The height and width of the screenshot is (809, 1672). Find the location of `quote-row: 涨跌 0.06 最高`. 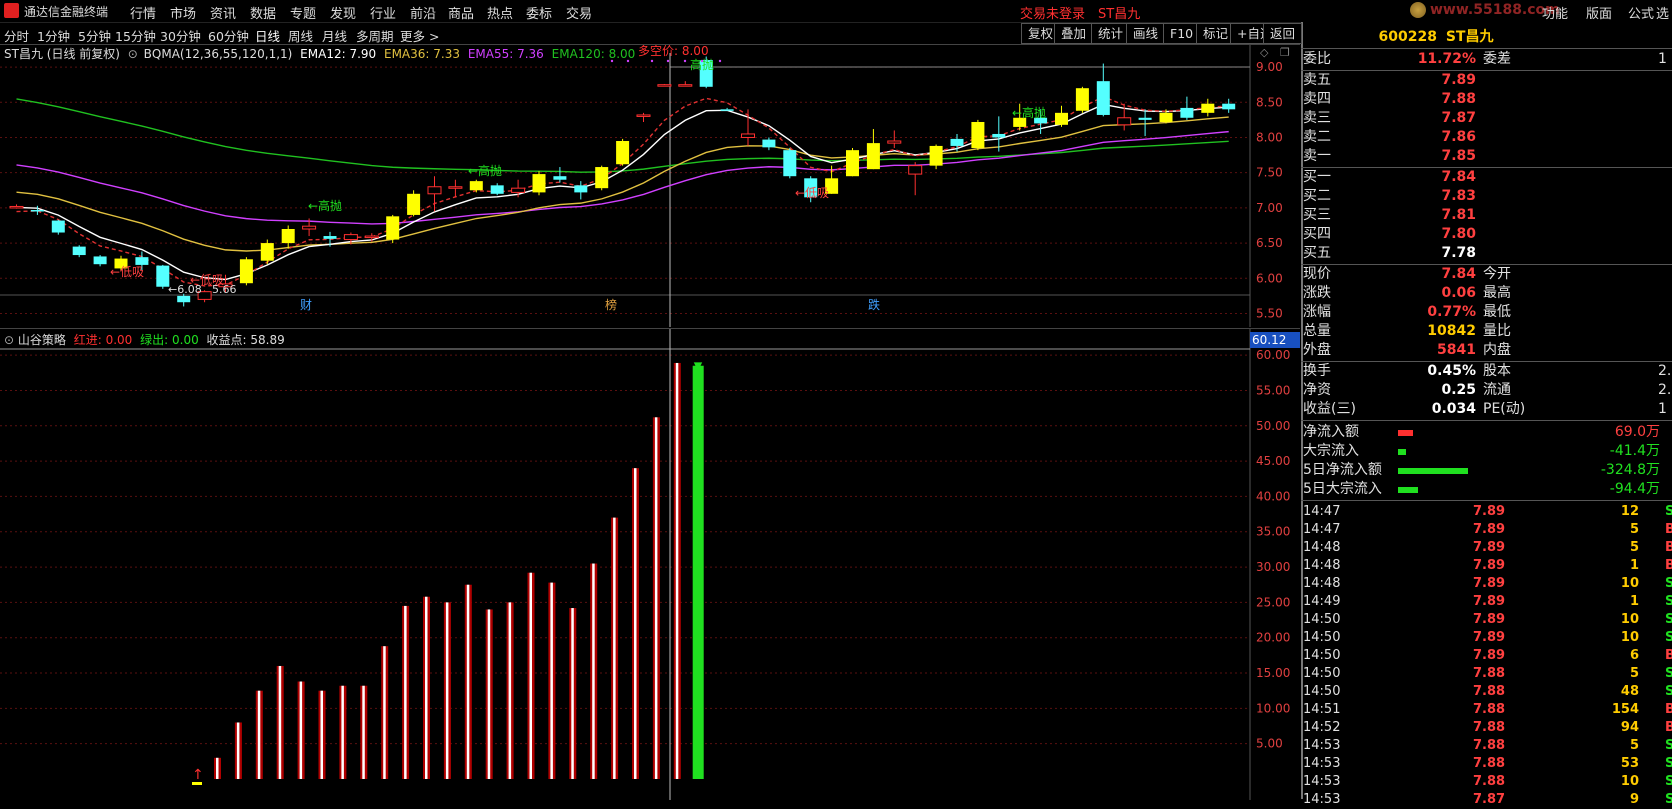

quote-row: 涨跌 0.06 最高 is located at coordinates (1487, 293).